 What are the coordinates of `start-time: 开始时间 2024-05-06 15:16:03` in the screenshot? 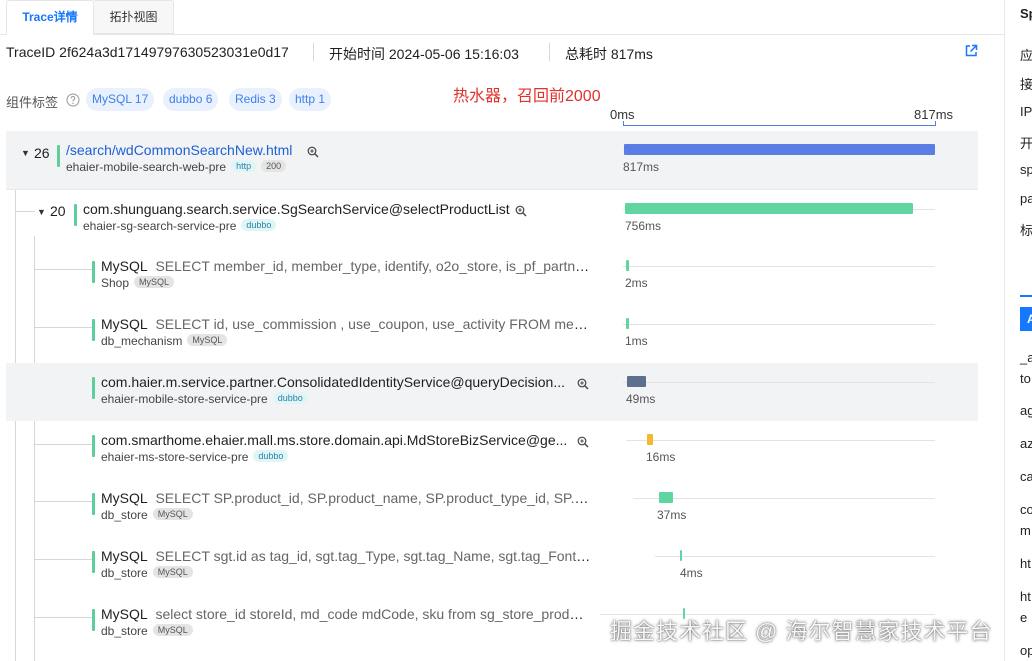 It's located at (424, 54).